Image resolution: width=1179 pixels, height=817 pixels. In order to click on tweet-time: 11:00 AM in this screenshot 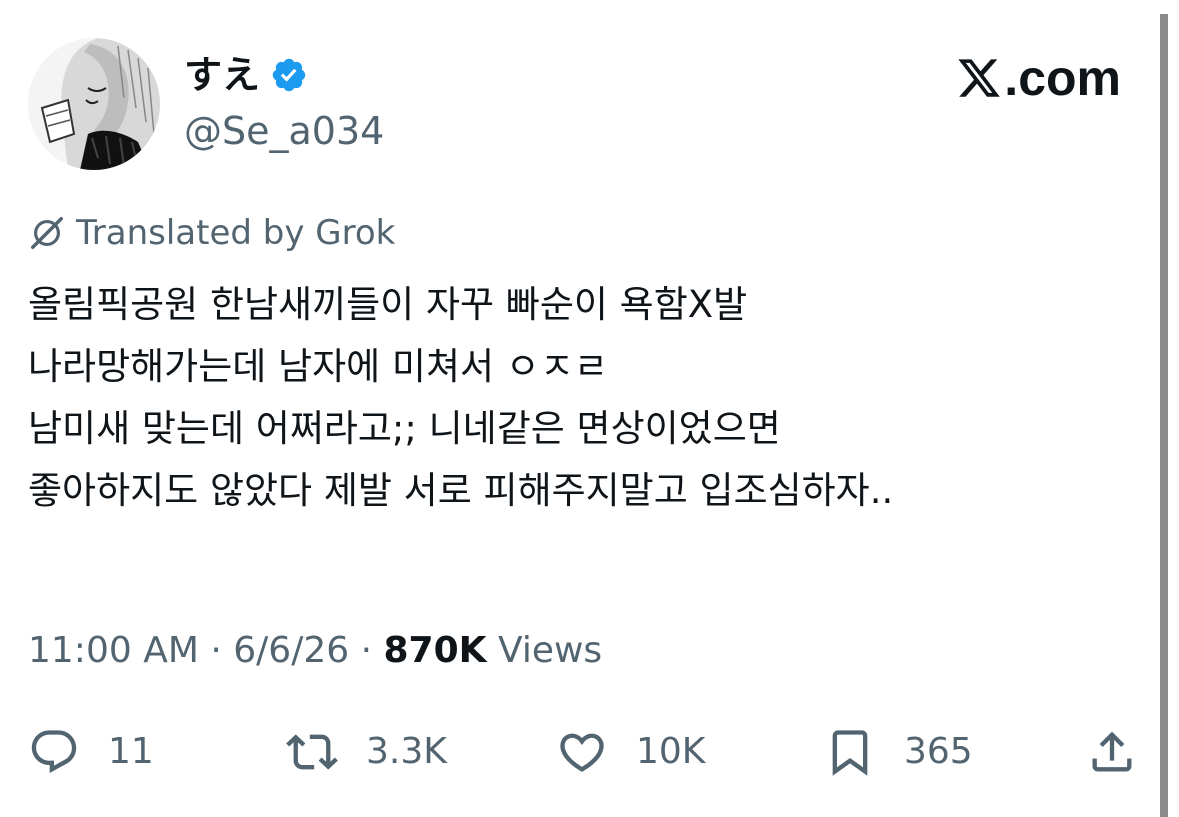, I will do `click(113, 650)`.